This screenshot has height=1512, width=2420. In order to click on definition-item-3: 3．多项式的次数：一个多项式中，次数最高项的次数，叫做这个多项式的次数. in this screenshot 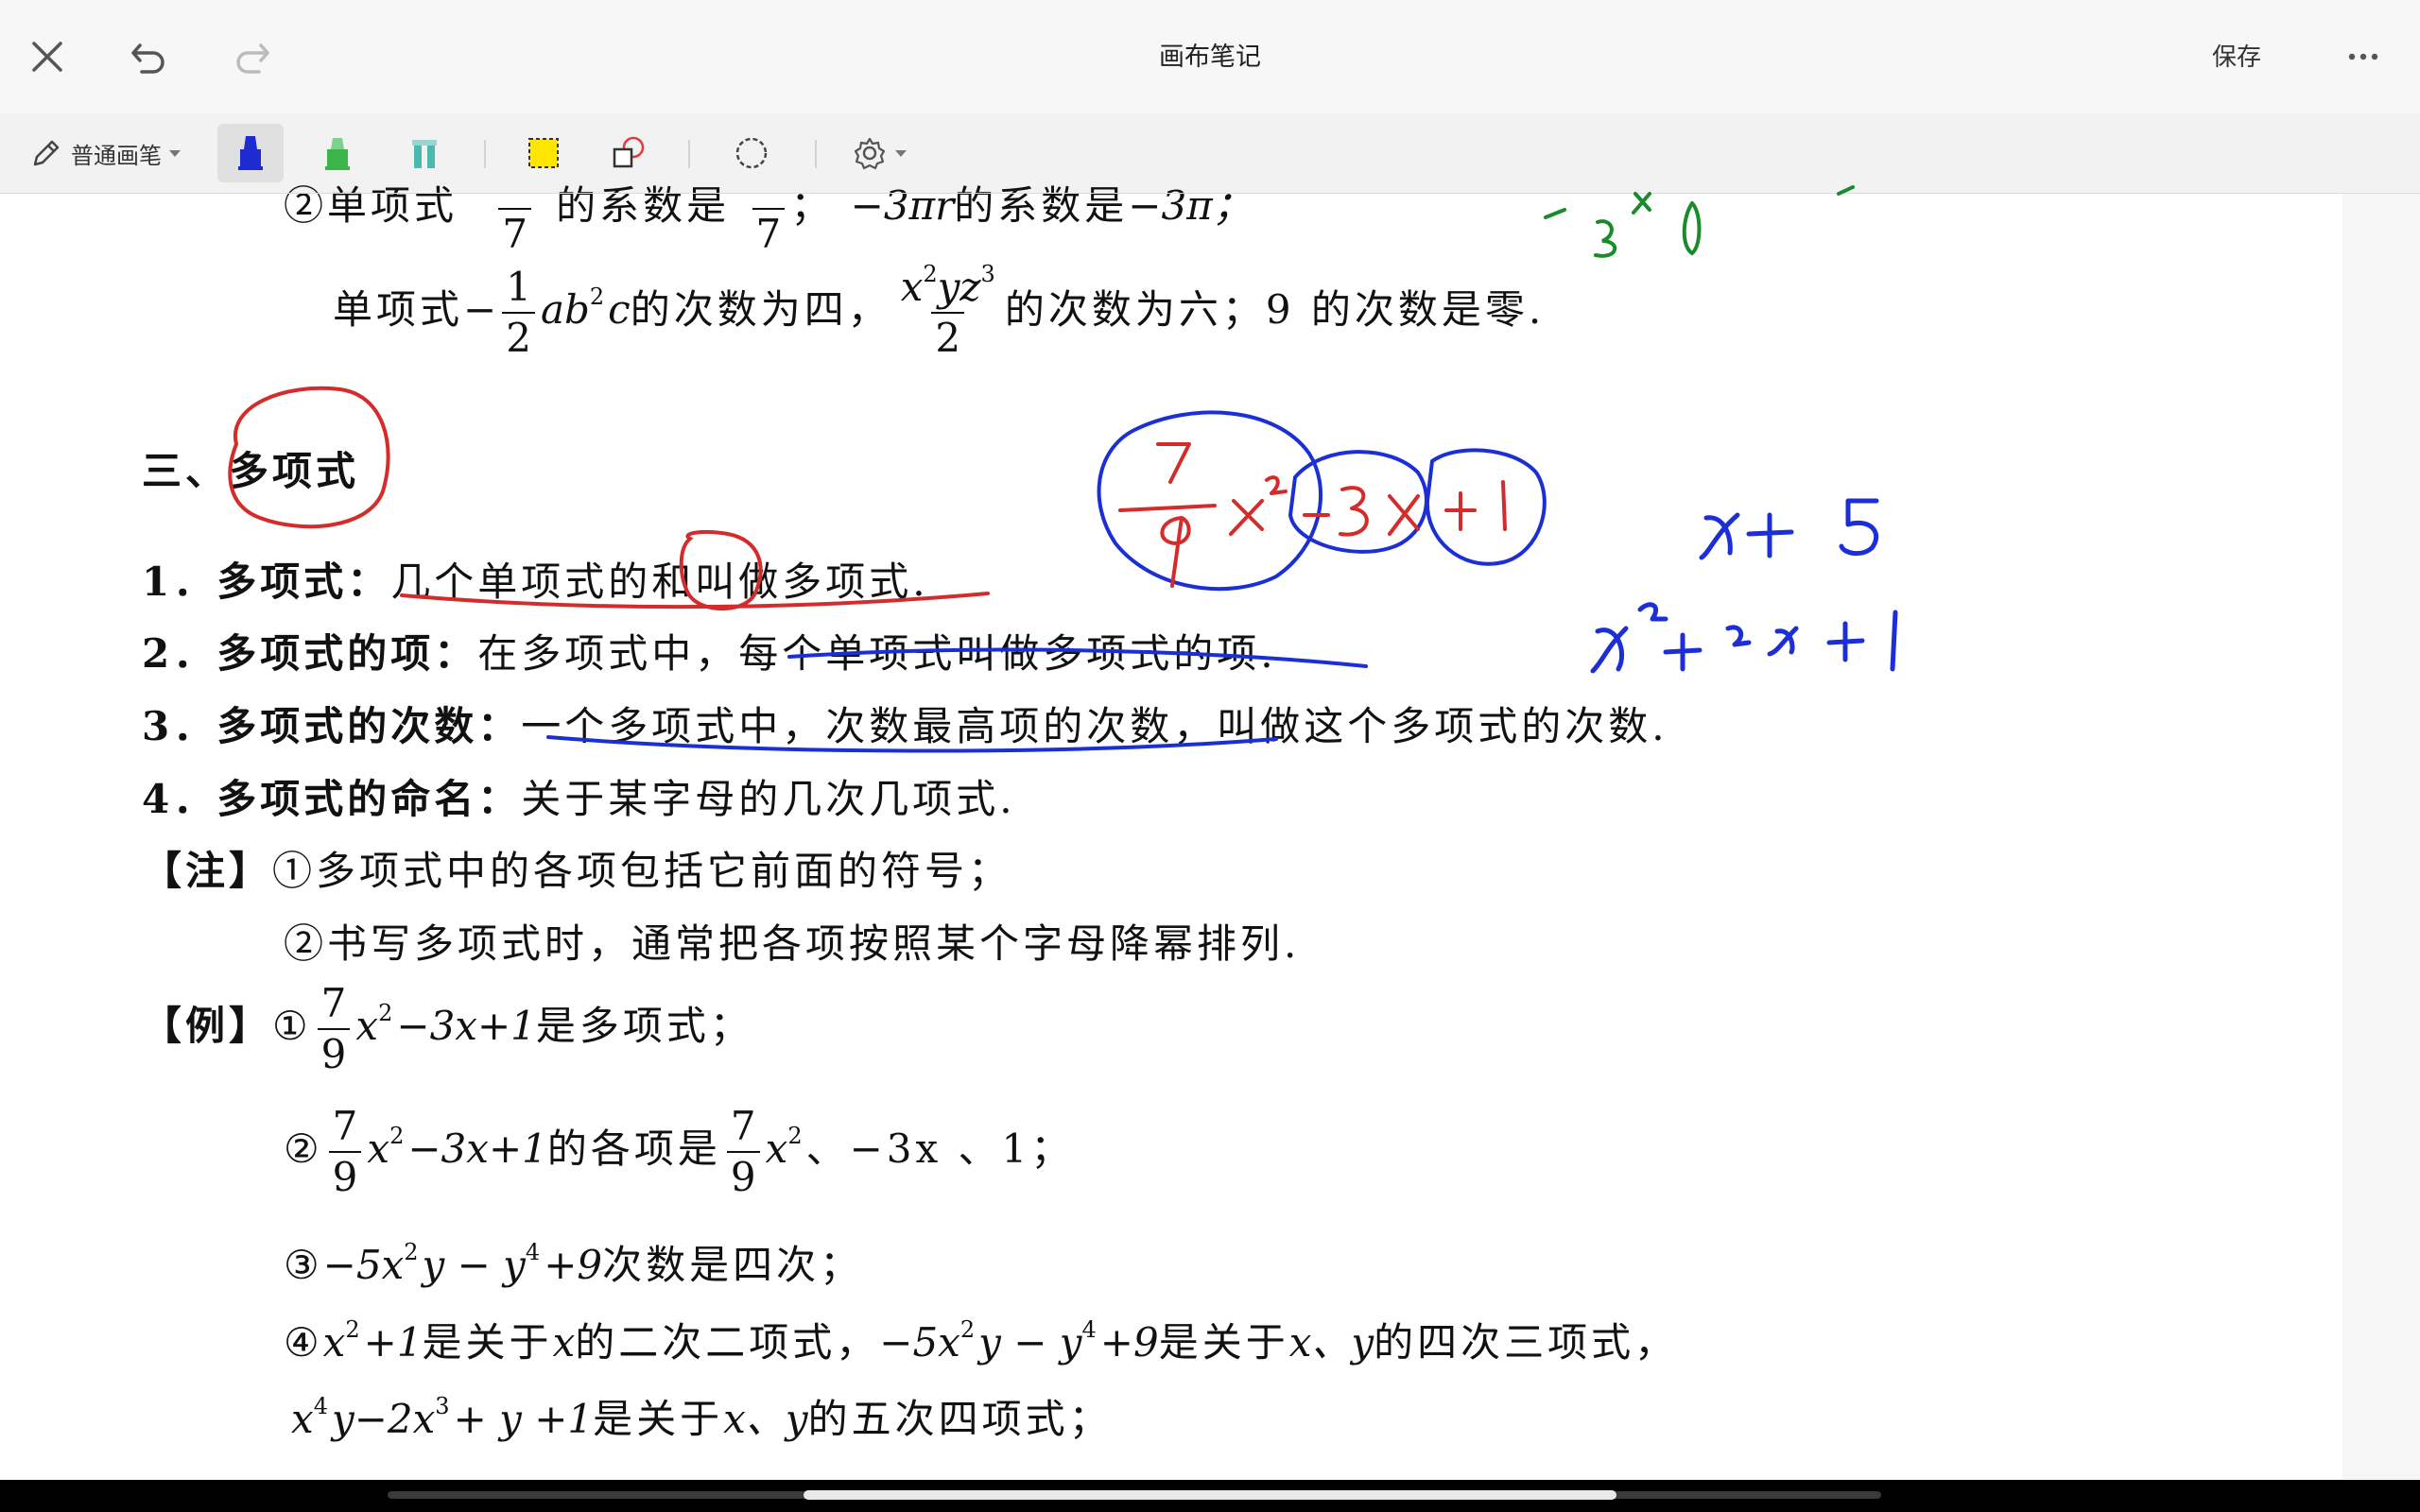, I will do `click(905, 726)`.